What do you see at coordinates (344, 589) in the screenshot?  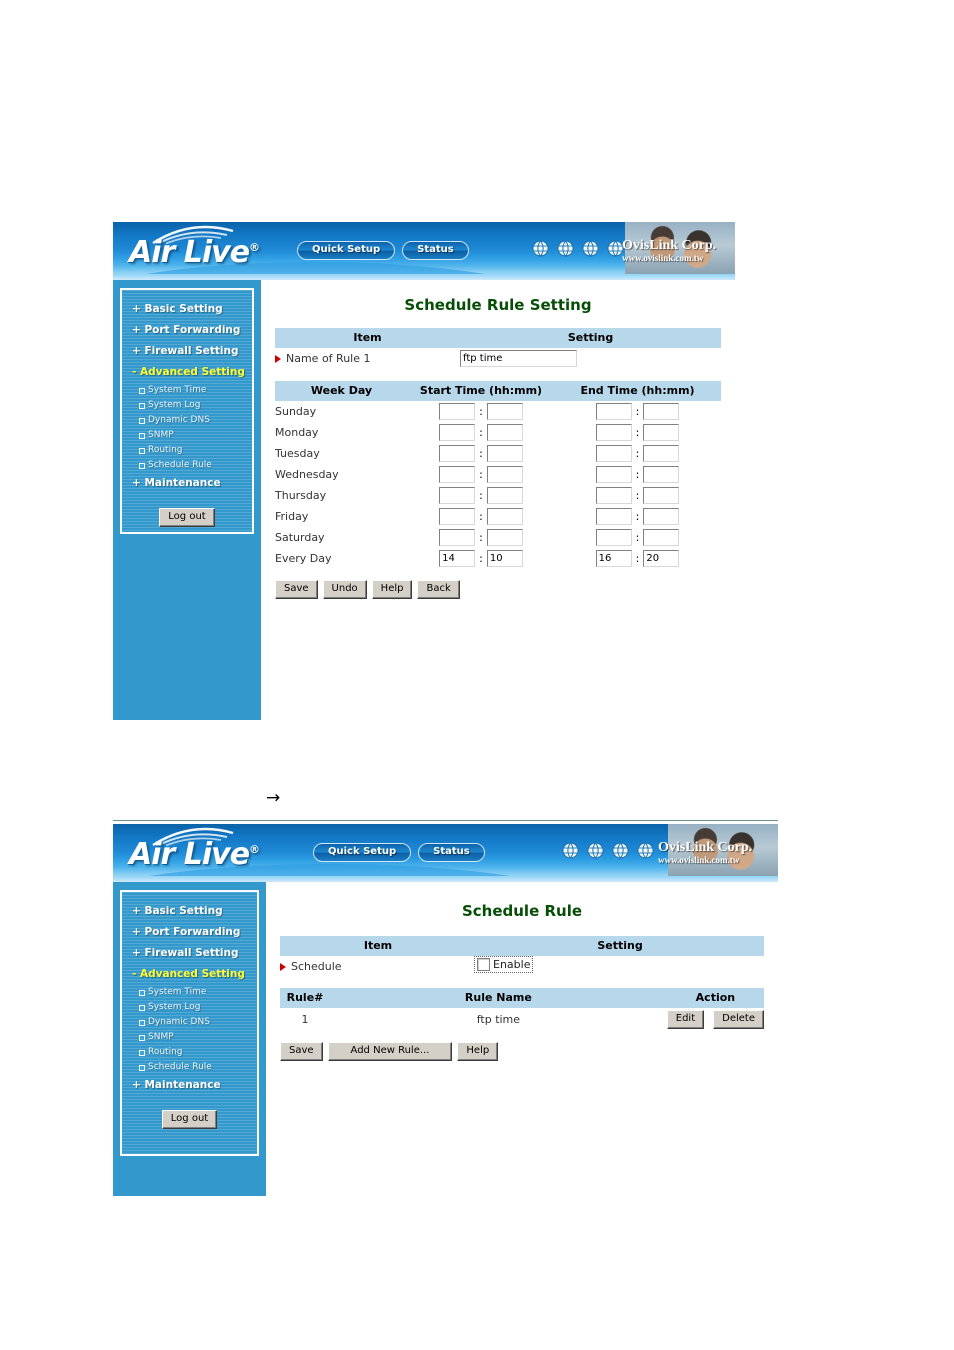 I see `undo-button: Undo` at bounding box center [344, 589].